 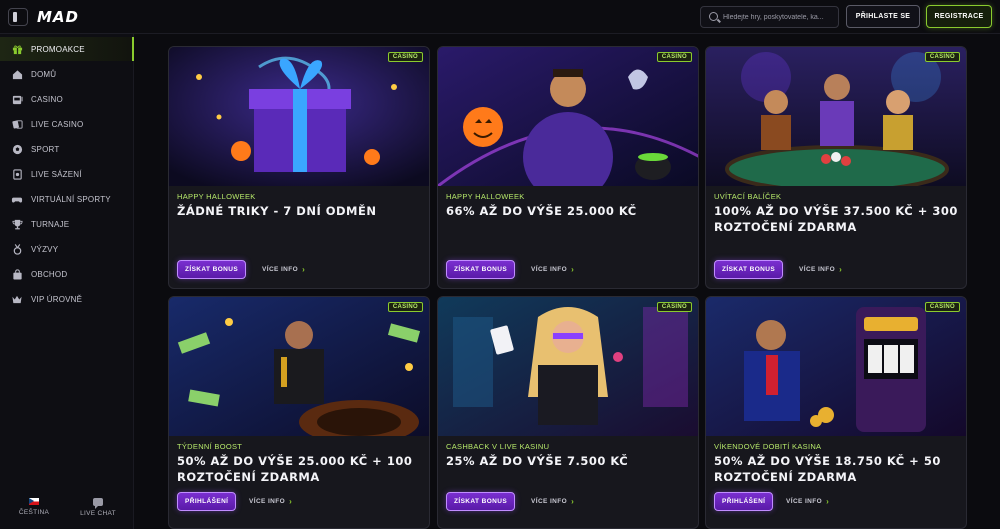 I want to click on sidebar-item-turnaje: TURNAJE, so click(x=67, y=224).